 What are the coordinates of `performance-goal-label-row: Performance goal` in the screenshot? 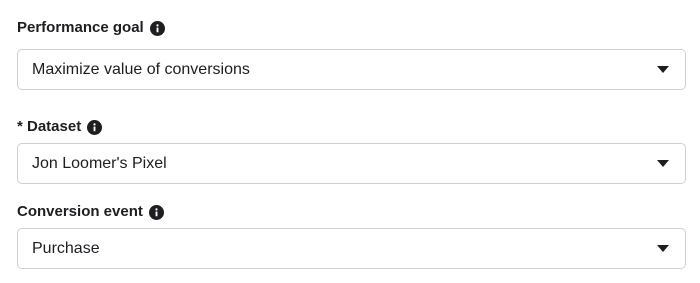 It's located at (91, 28).